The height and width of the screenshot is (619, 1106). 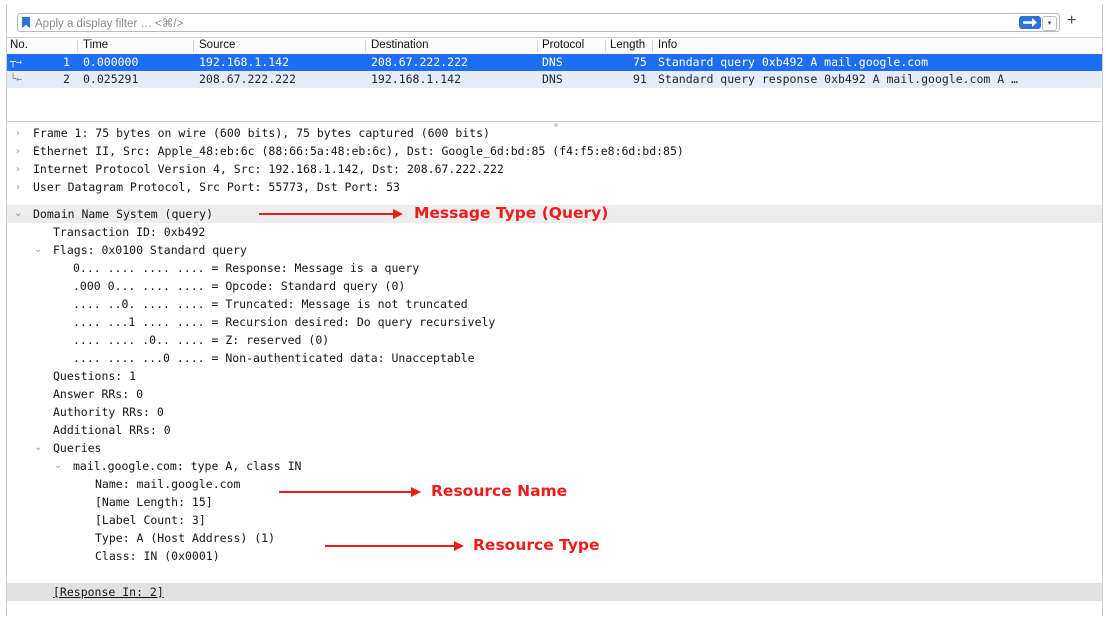 What do you see at coordinates (112, 430) in the screenshot?
I see `tree-item-additional-rrs: Additional RRs: 0` at bounding box center [112, 430].